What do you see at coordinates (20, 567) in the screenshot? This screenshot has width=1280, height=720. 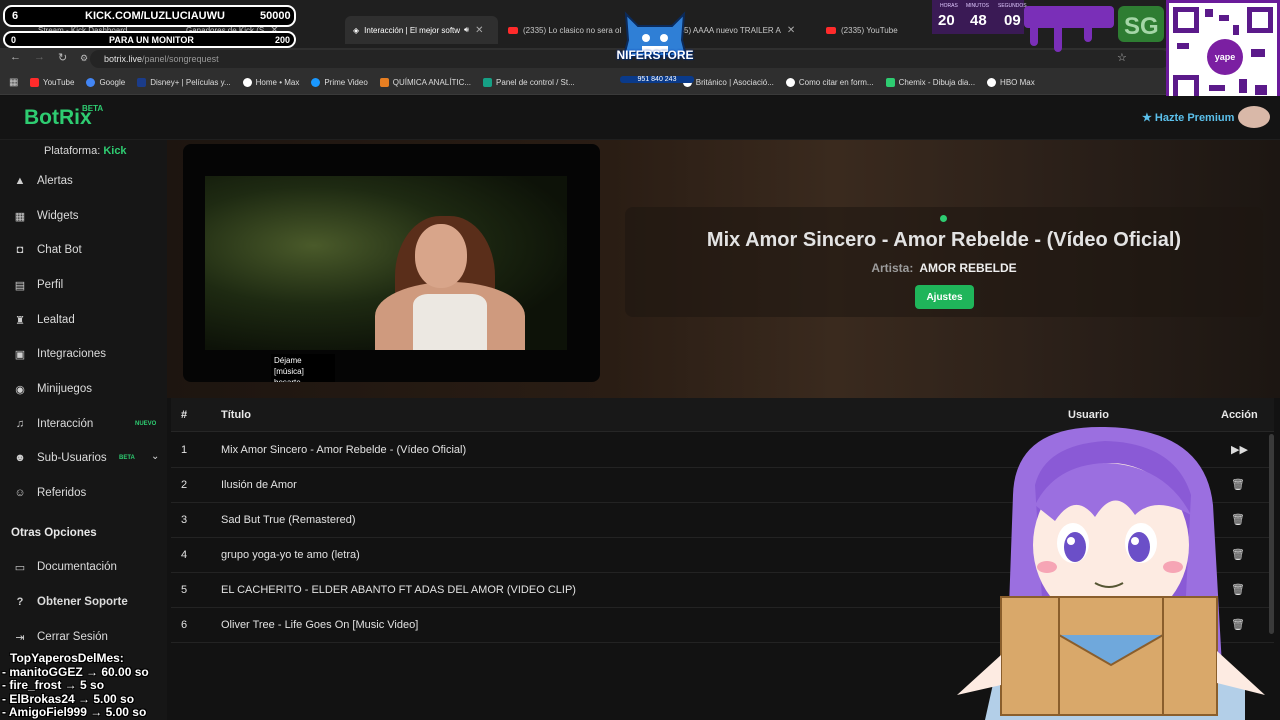 I see `book-icon: ▭` at bounding box center [20, 567].